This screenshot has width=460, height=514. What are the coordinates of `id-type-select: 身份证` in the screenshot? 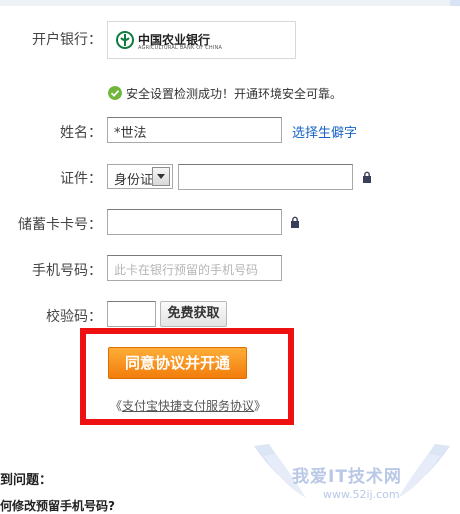 It's located at (140, 176).